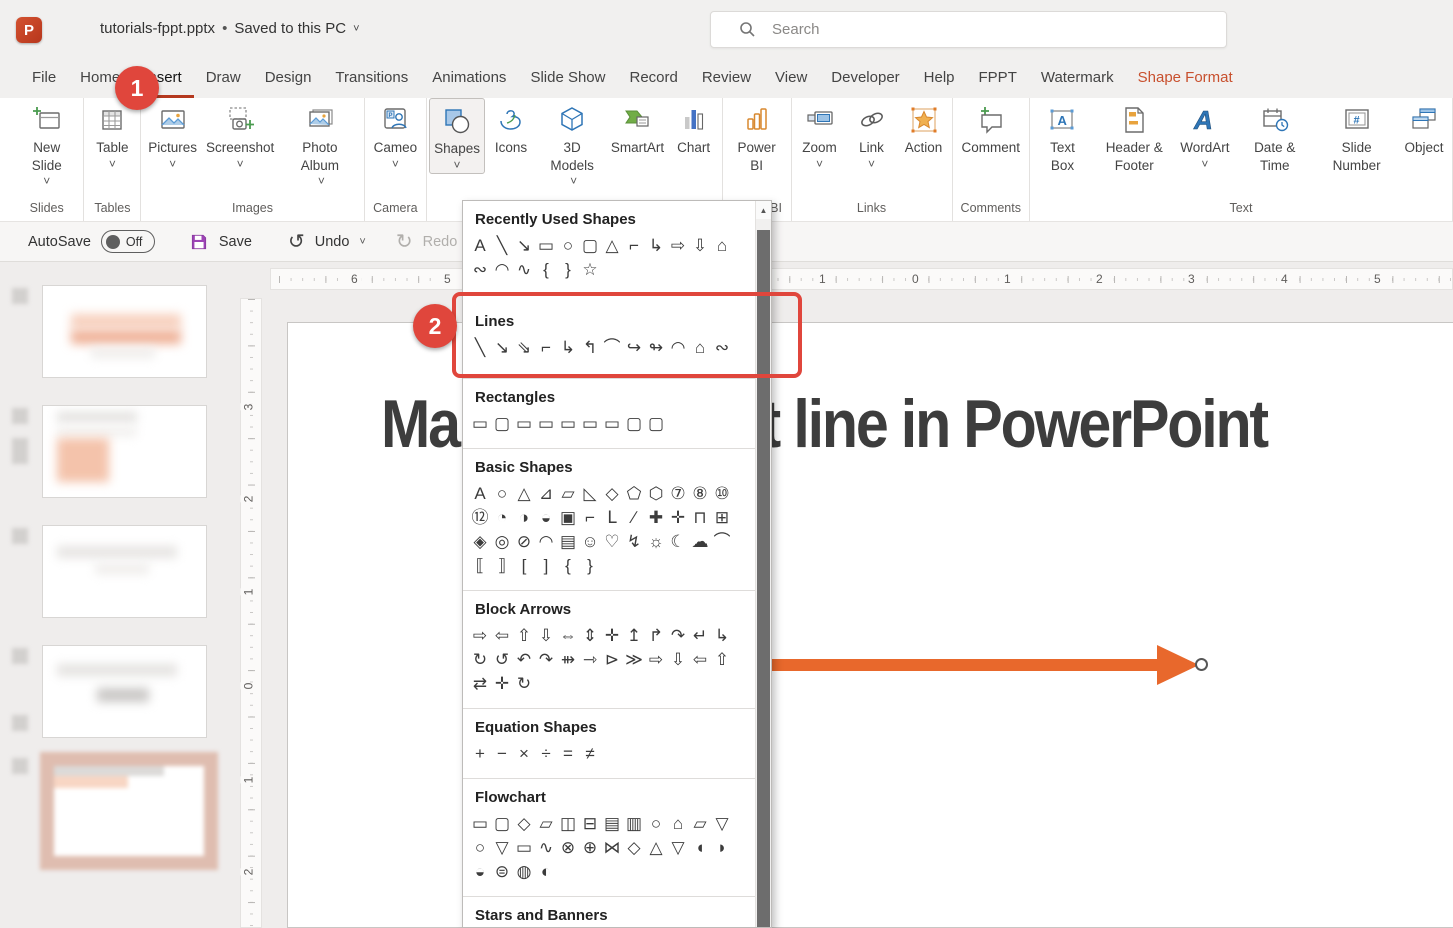 The image size is (1453, 928). I want to click on screenshot-button: Screenshot ˅, so click(240, 135).